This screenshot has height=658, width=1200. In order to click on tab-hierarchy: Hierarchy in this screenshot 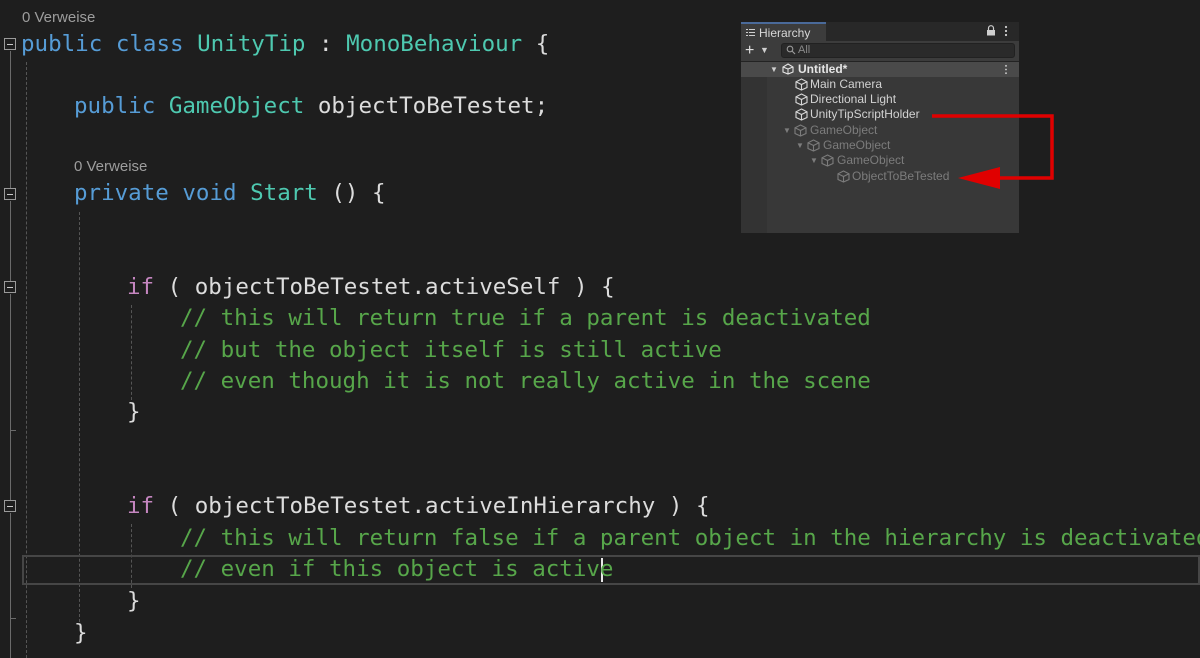, I will do `click(783, 32)`.